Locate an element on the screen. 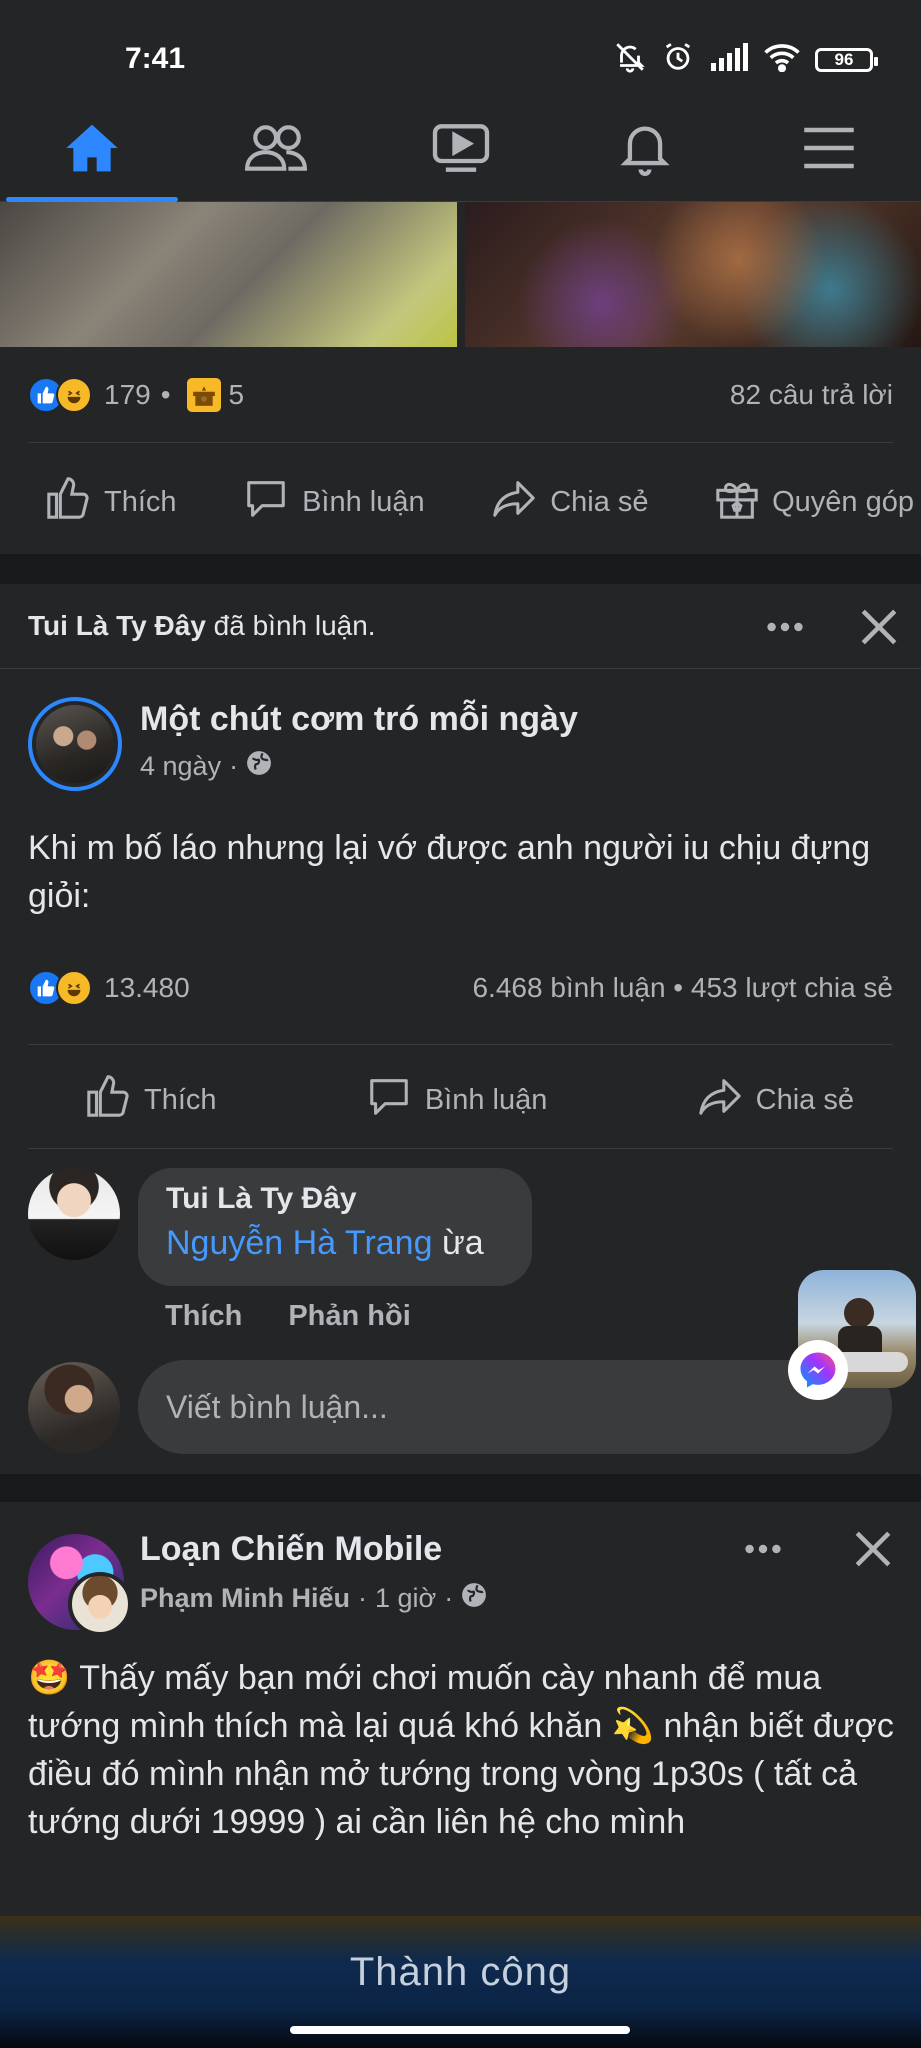 This screenshot has height=2048, width=921. activity-actor: Tui Là Ty Đây is located at coordinates (117, 625).